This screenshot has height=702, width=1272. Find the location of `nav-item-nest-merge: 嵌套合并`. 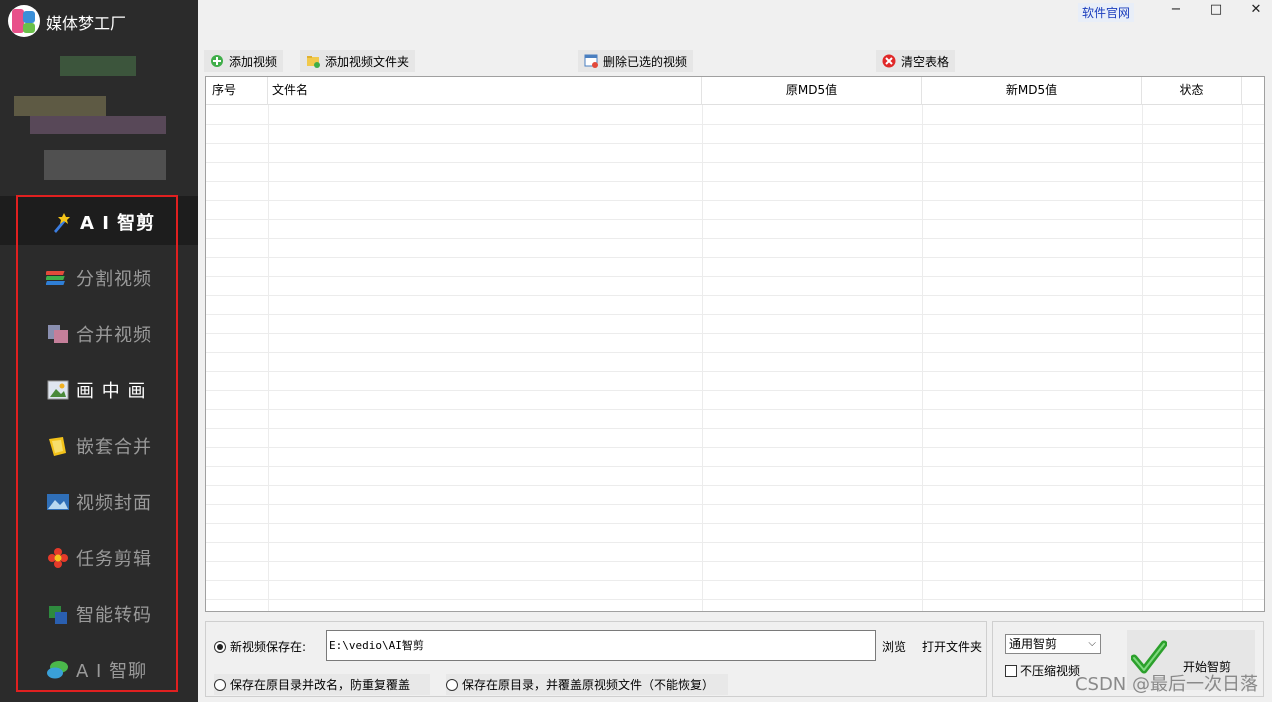

nav-item-nest-merge: 嵌套合并 is located at coordinates (99, 446).